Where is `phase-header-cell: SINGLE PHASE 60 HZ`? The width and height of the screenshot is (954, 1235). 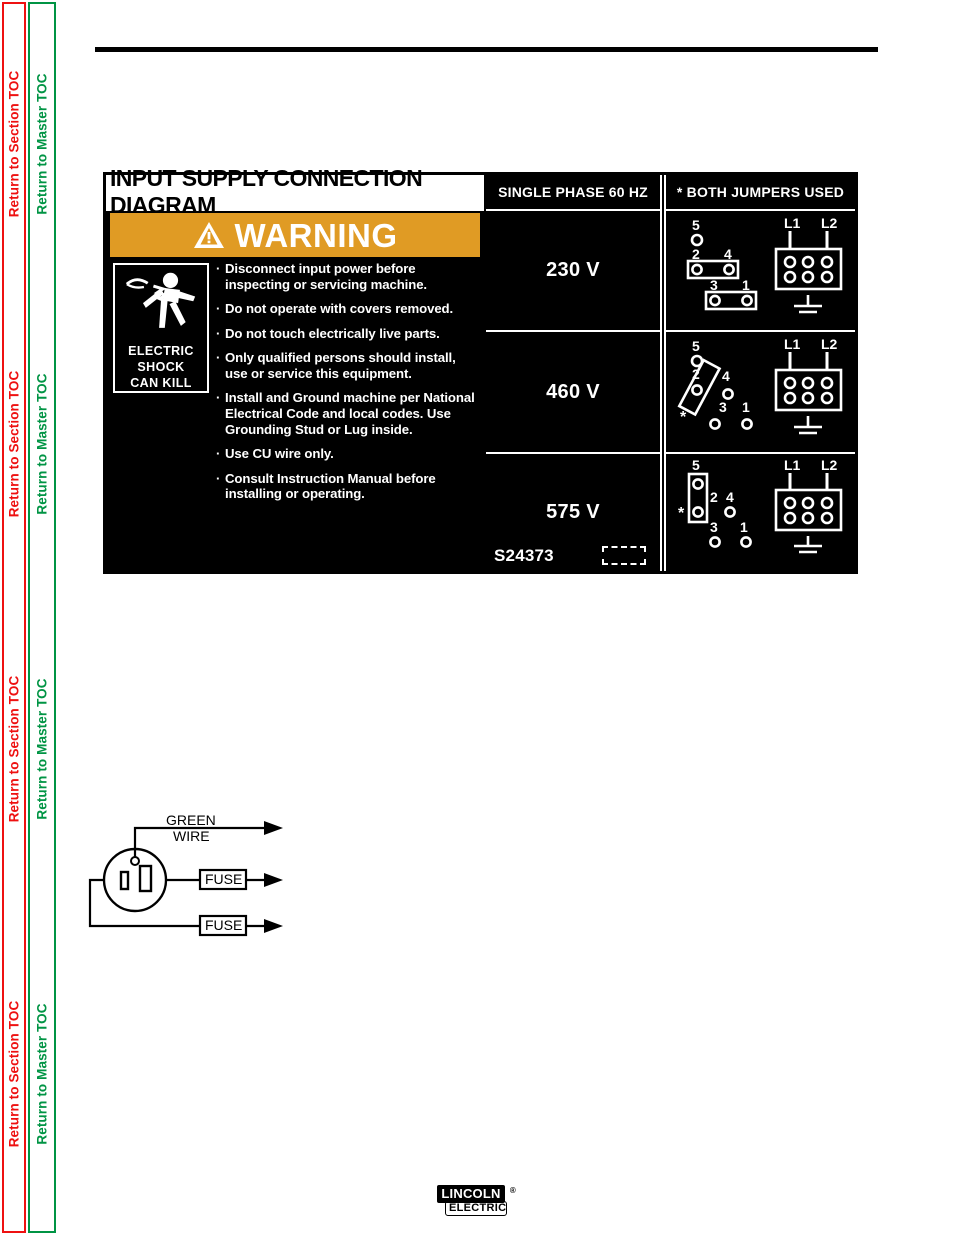 phase-header-cell: SINGLE PHASE 60 HZ is located at coordinates (574, 193).